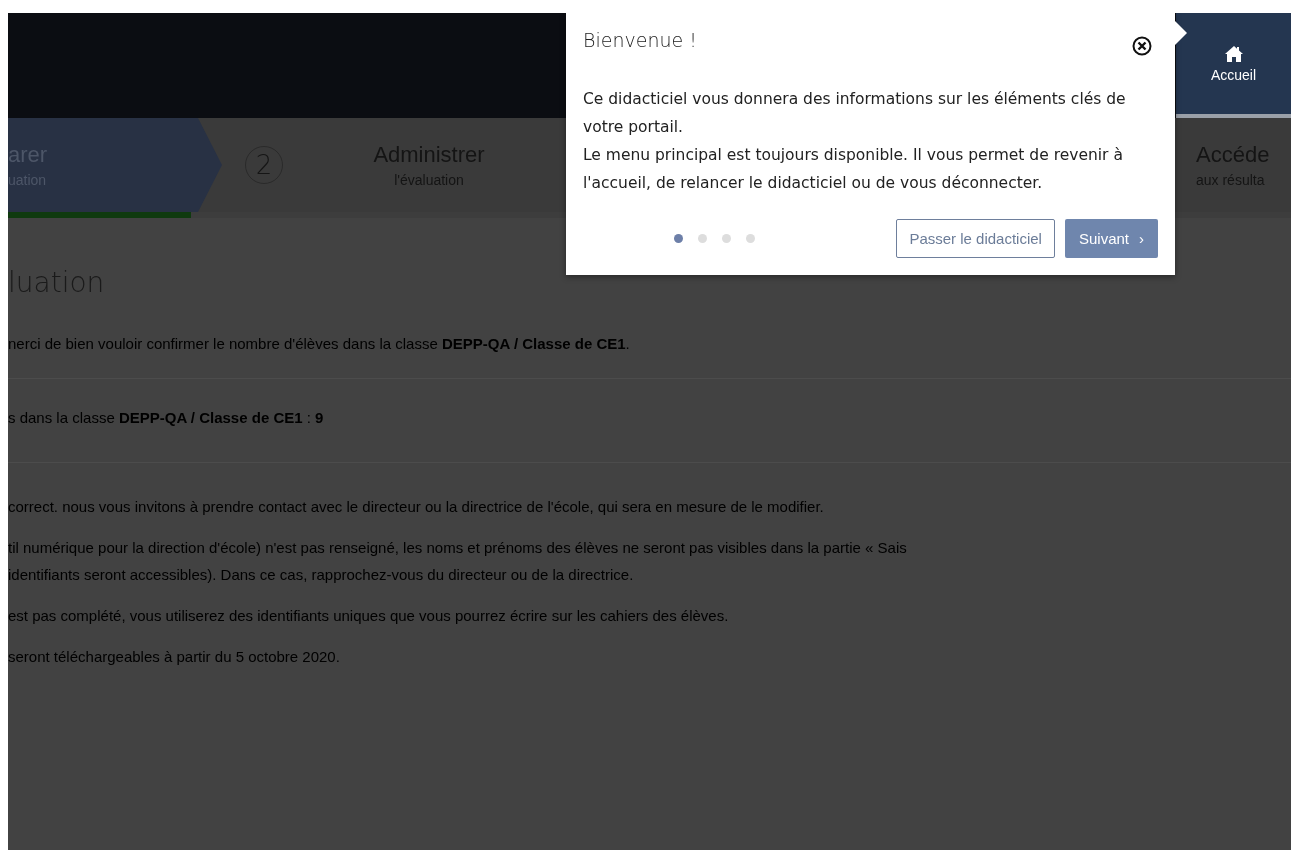 The width and height of the screenshot is (1291, 850). Describe the element at coordinates (1142, 46) in the screenshot. I see `close-icon` at that location.